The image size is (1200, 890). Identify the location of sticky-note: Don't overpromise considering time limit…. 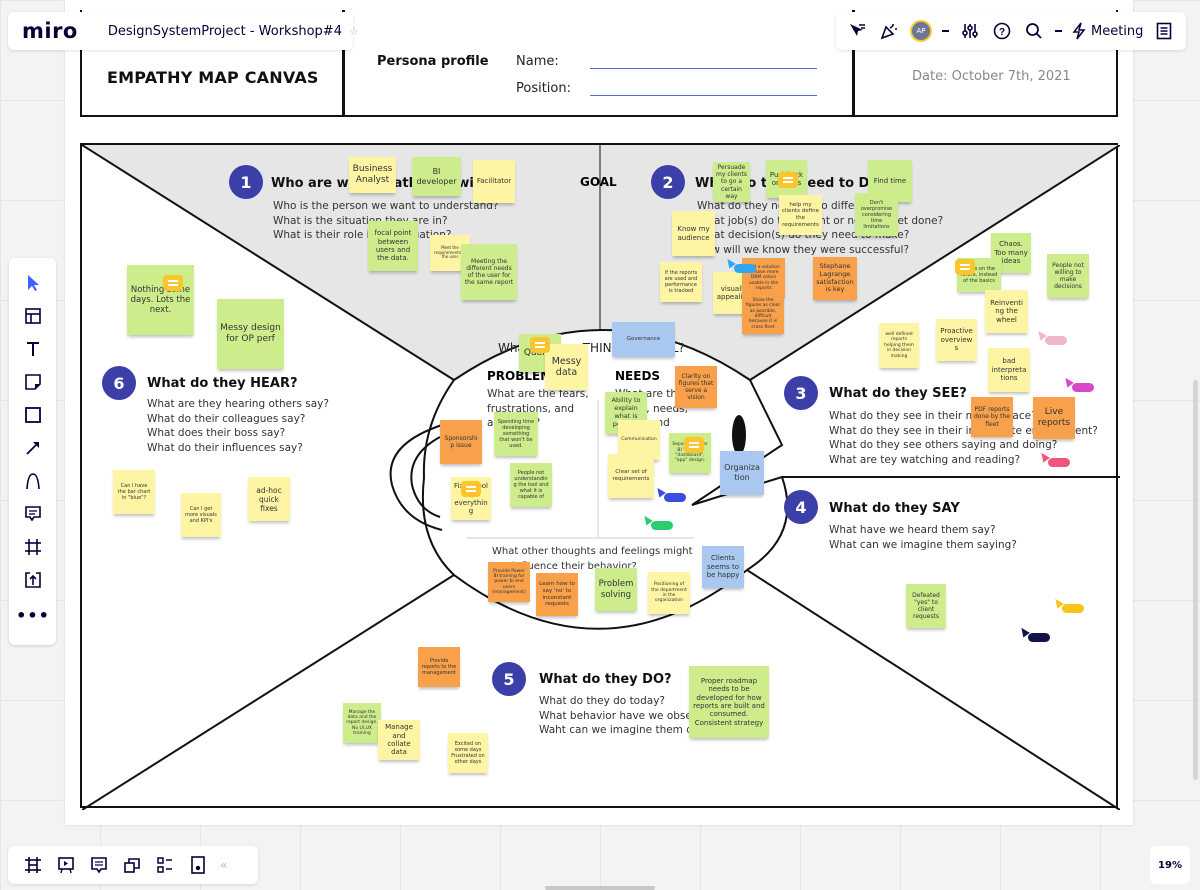
(876, 214).